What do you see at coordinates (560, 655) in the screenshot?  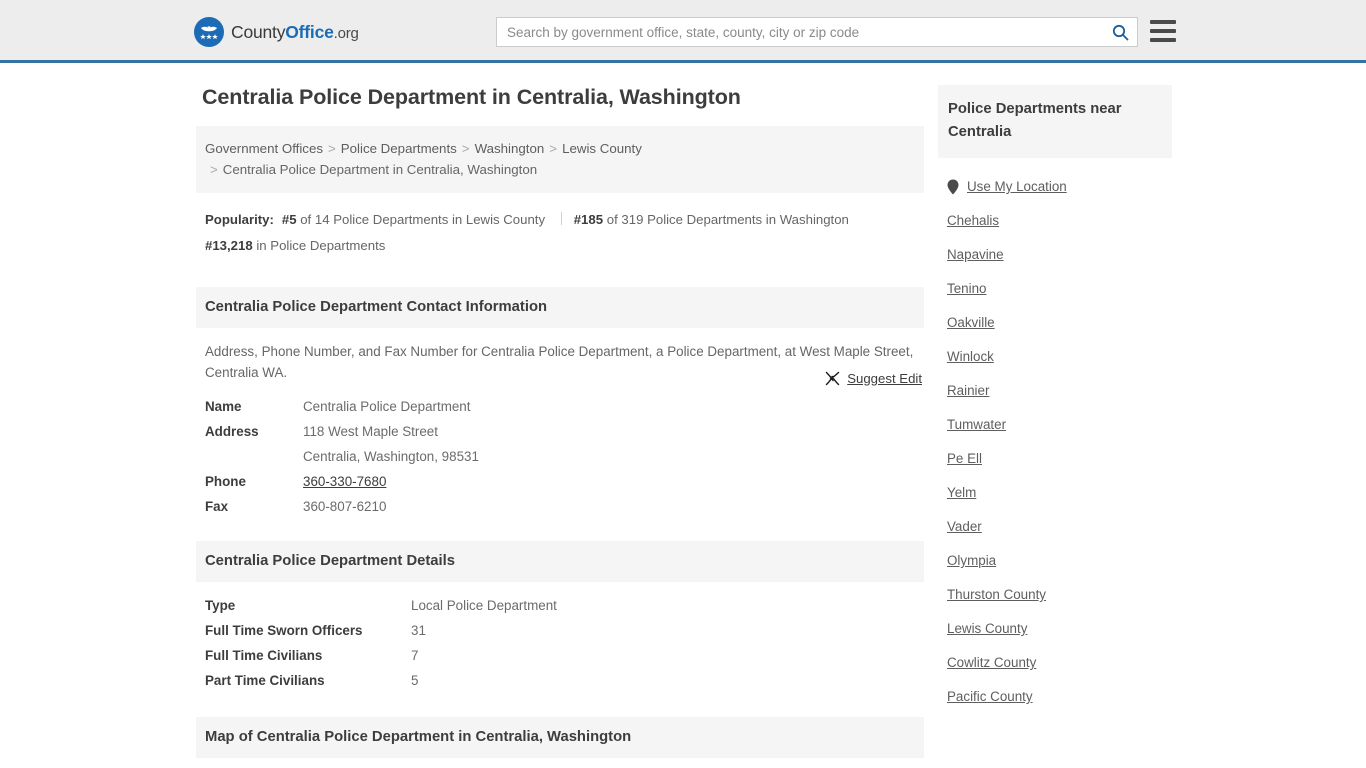 I see `table-row: Full Time Civilians 7` at bounding box center [560, 655].